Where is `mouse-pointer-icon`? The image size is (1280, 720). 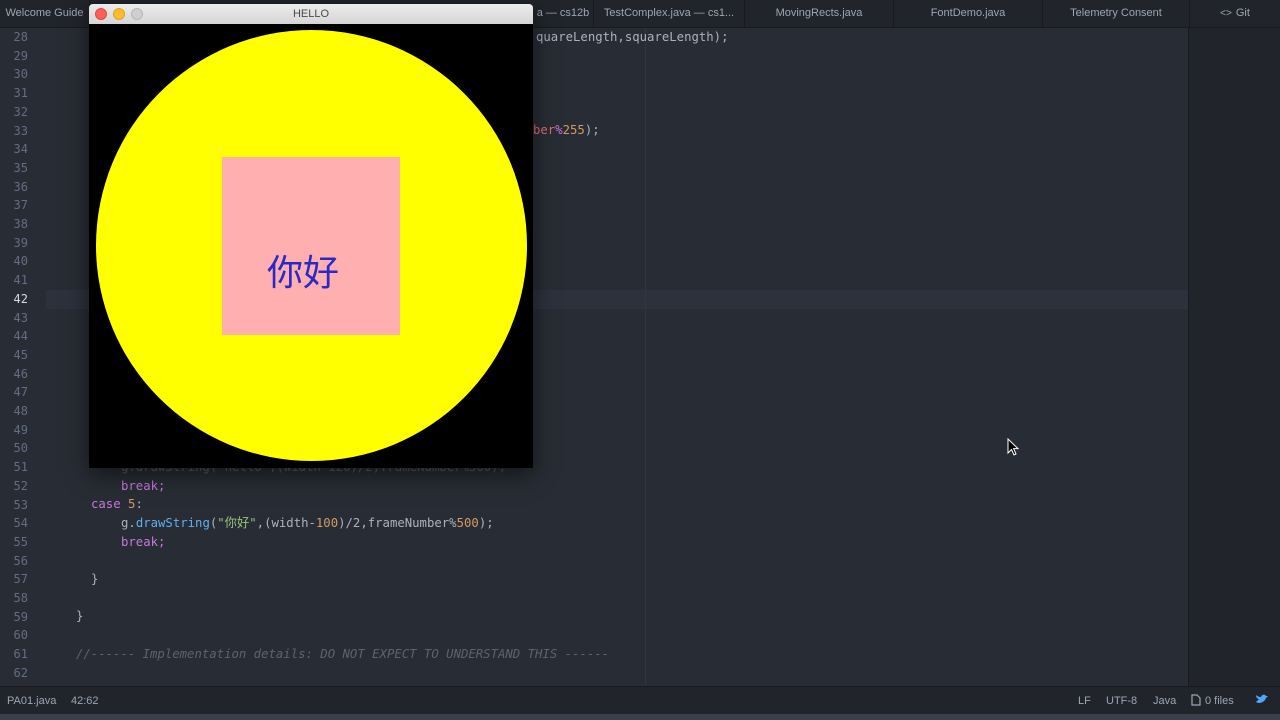 mouse-pointer-icon is located at coordinates (1013, 447).